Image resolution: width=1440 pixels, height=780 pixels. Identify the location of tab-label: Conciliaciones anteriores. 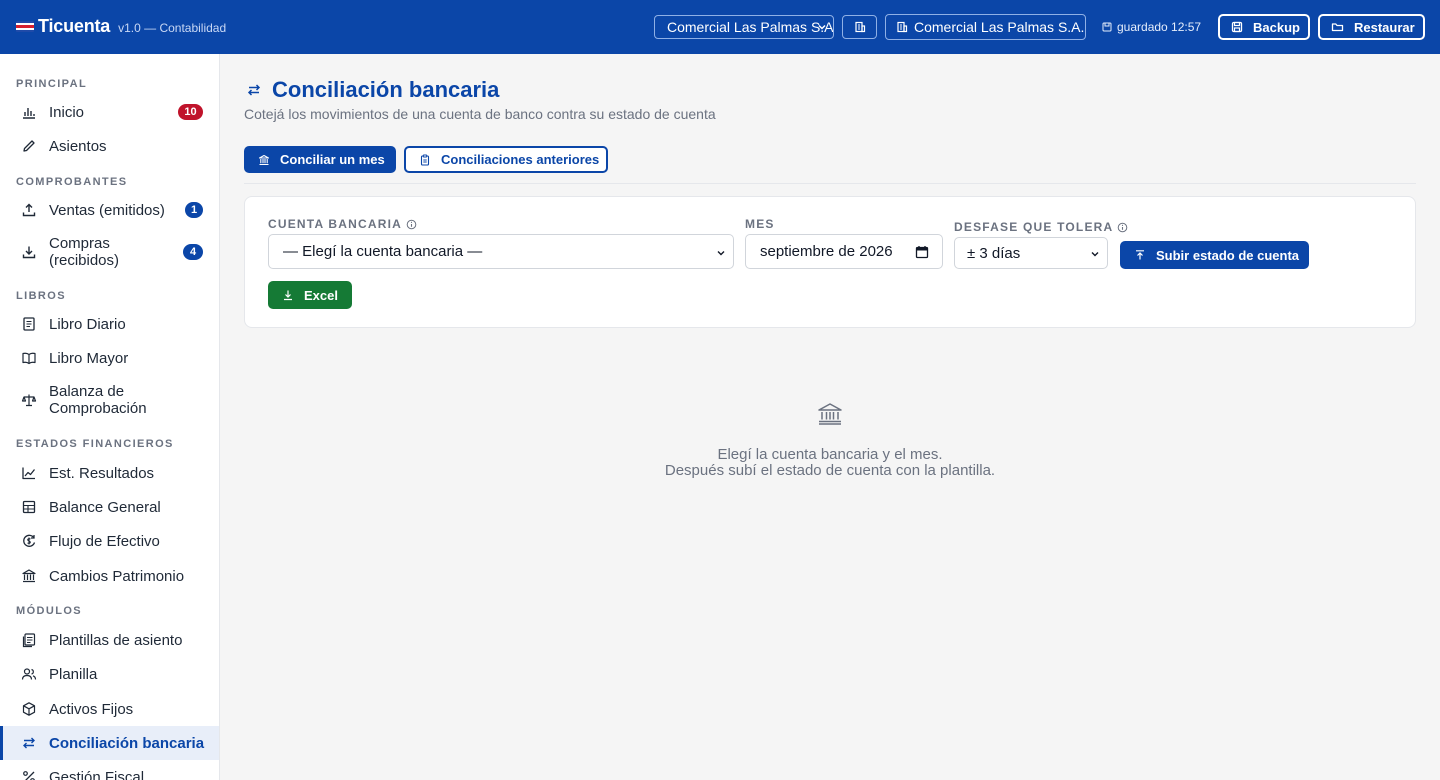
(520, 159).